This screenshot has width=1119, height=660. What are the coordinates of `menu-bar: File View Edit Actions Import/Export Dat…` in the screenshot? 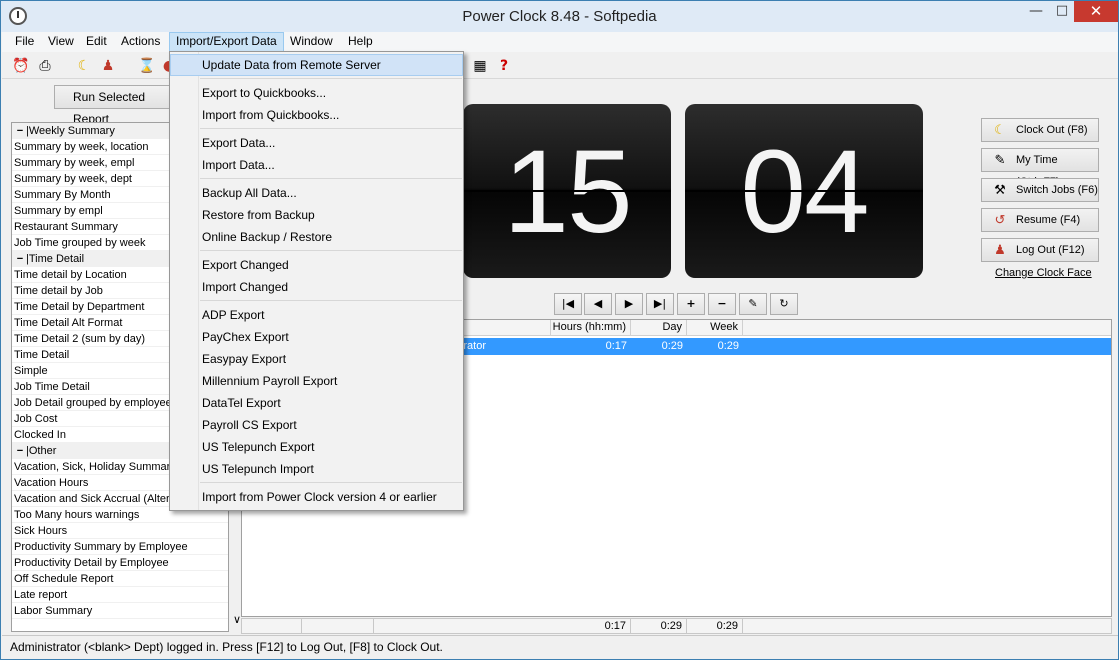 It's located at (560, 42).